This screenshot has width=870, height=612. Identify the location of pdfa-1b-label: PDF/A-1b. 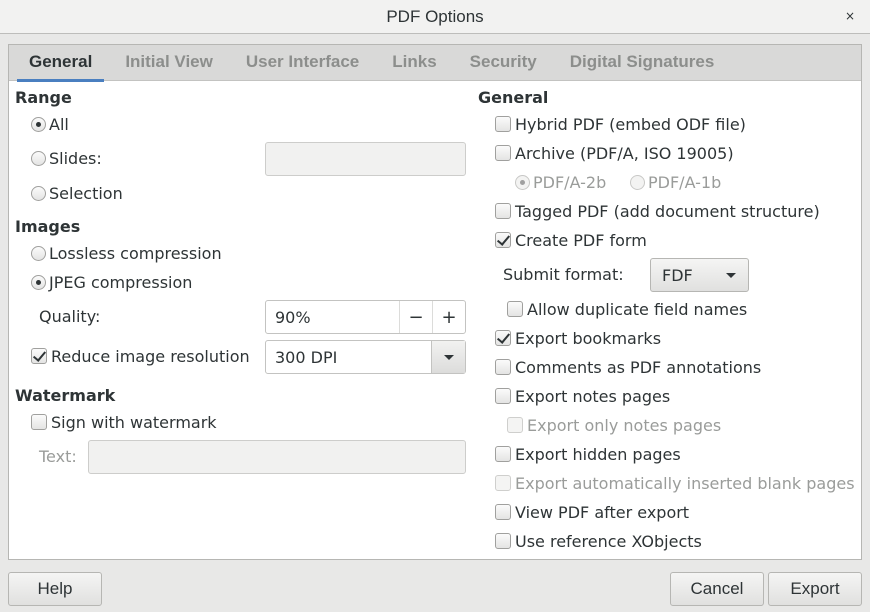
(685, 182).